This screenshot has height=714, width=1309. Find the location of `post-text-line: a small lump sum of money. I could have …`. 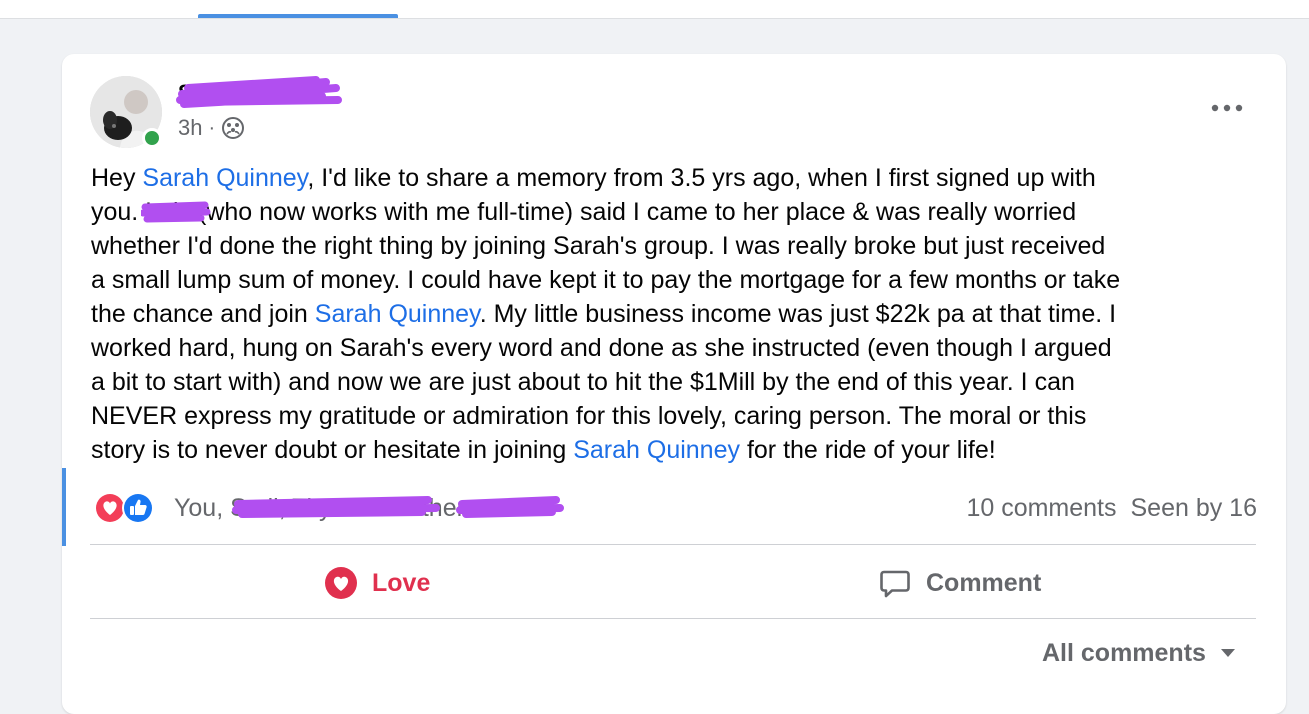

post-text-line: a small lump sum of money. I could have … is located at coordinates (681, 280).